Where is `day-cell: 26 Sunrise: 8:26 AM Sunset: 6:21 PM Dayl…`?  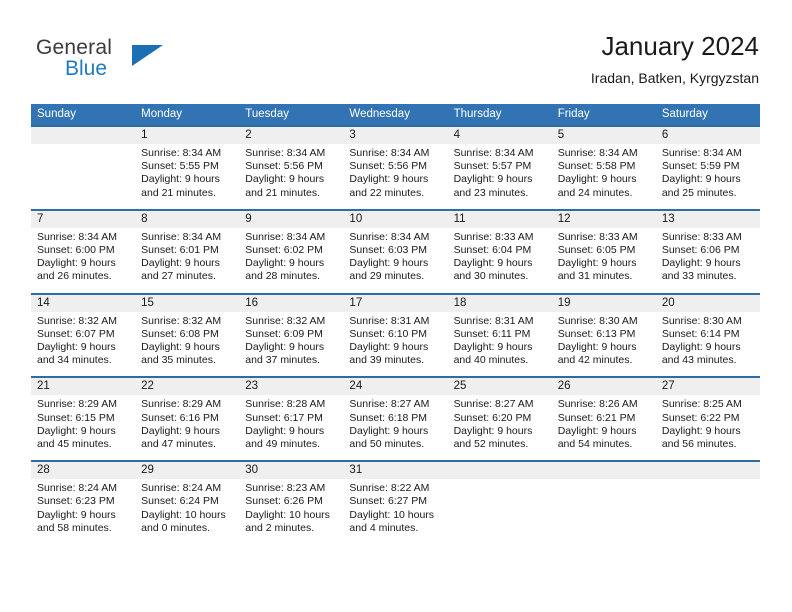 day-cell: 26 Sunrise: 8:26 AM Sunset: 6:21 PM Dayl… is located at coordinates (603, 419).